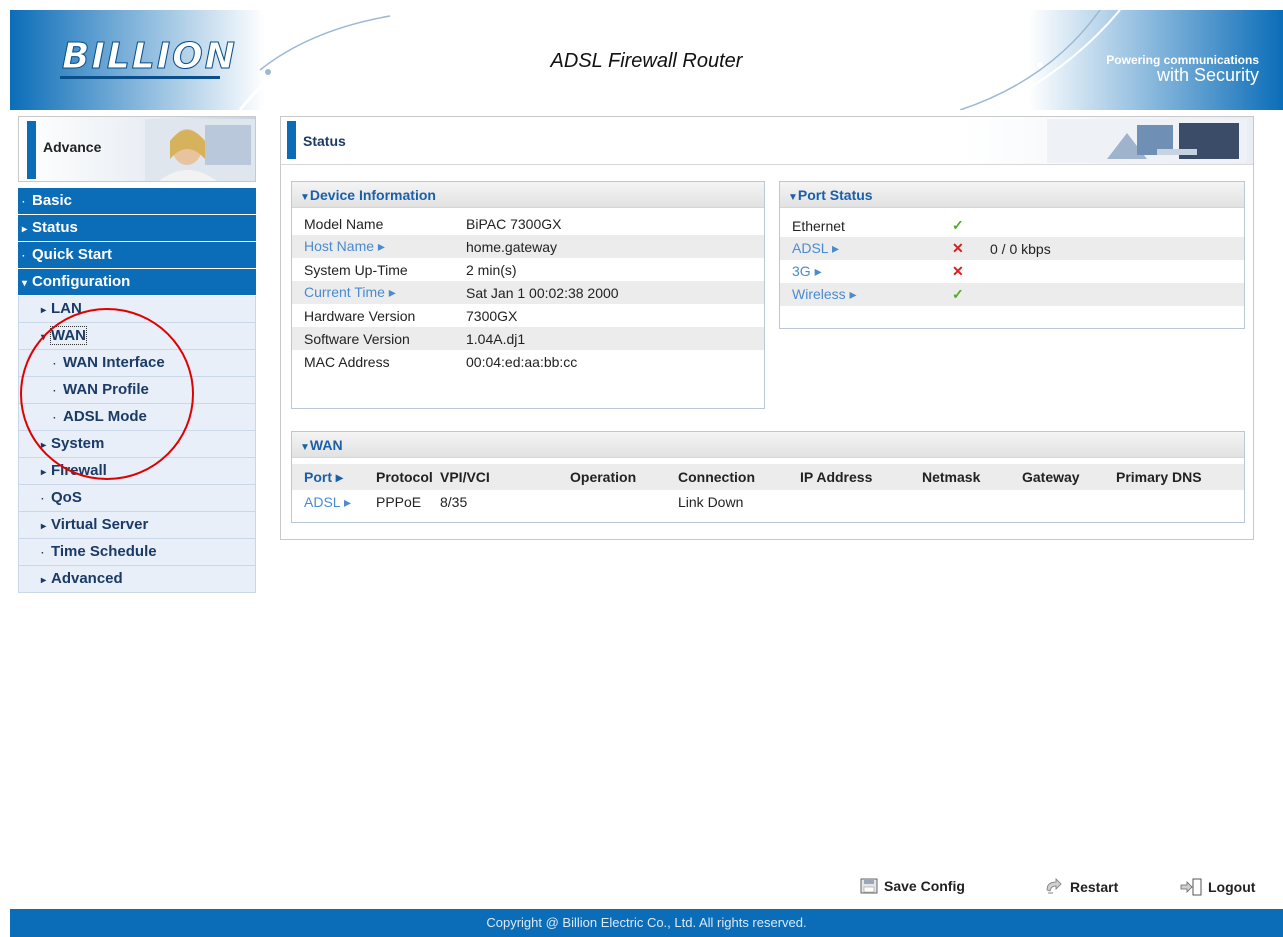 The image size is (1283, 937). Describe the element at coordinates (612, 502) in the screenshot. I see `wan-operation-value` at that location.